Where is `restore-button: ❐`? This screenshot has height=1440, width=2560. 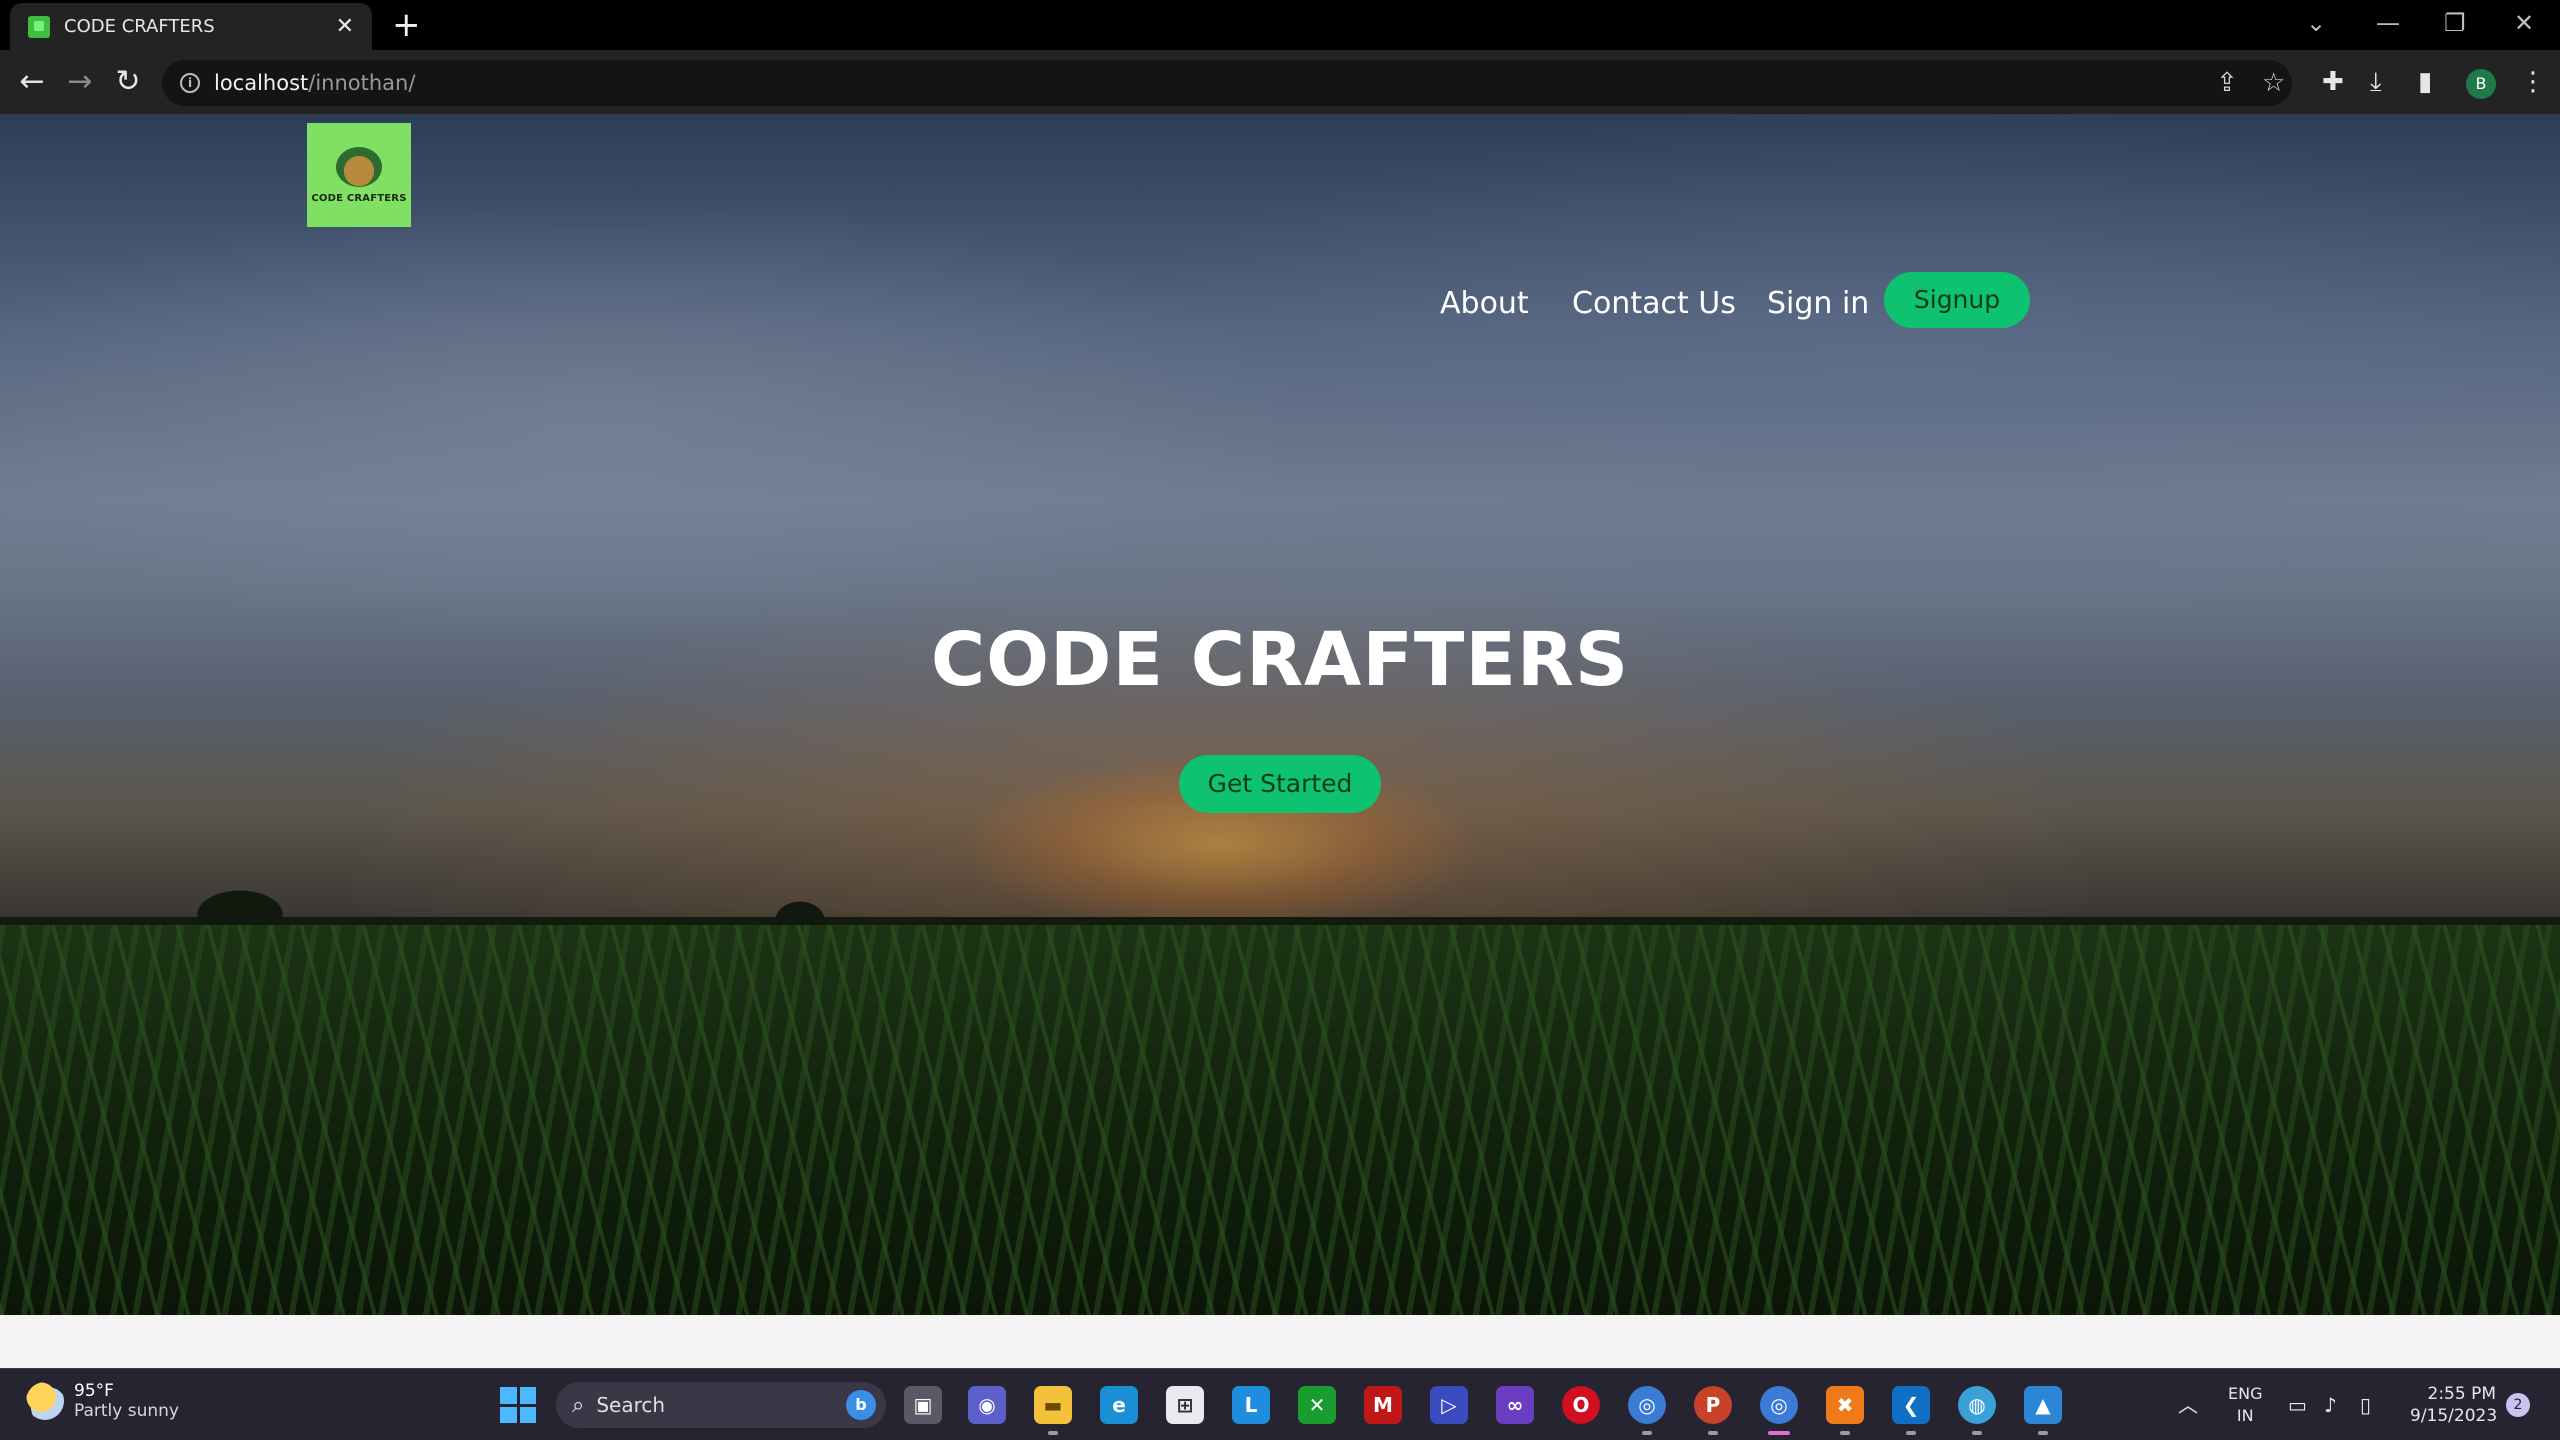 restore-button: ❐ is located at coordinates (2455, 23).